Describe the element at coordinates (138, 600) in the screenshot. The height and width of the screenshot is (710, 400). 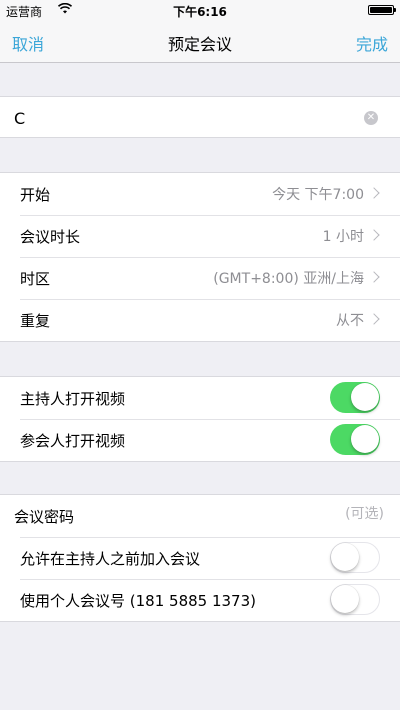
I see `personal-meeting-id-label: 使用个人会议号 (181 5885 1373)` at that location.